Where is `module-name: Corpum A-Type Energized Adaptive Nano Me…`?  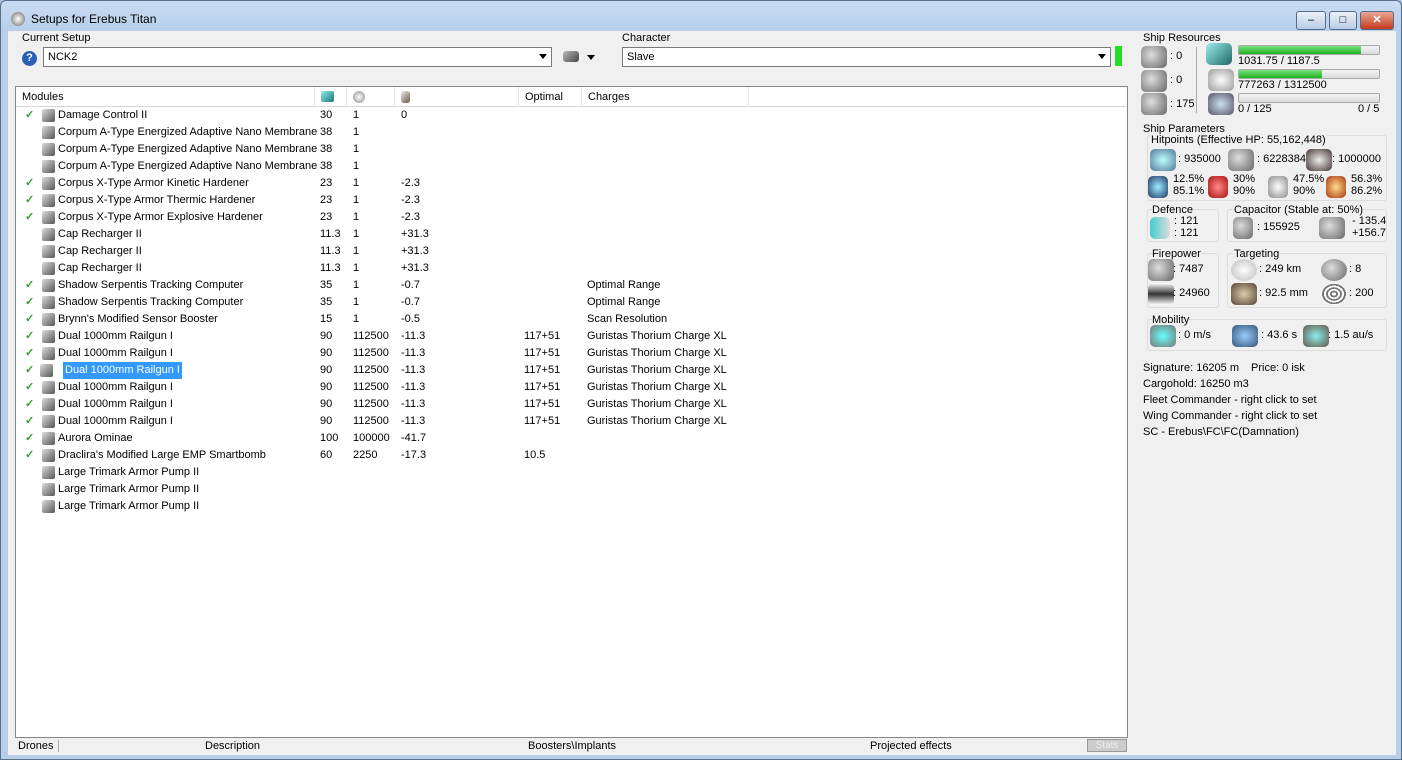
module-name: Corpum A-Type Energized Adaptive Nano Me… is located at coordinates (188, 132).